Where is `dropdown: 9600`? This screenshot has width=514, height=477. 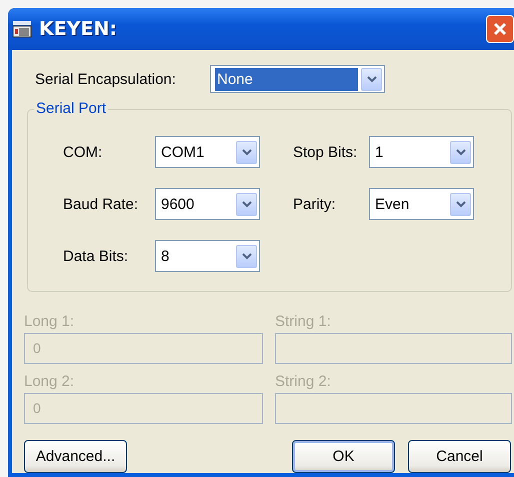
dropdown: 9600 is located at coordinates (207, 204).